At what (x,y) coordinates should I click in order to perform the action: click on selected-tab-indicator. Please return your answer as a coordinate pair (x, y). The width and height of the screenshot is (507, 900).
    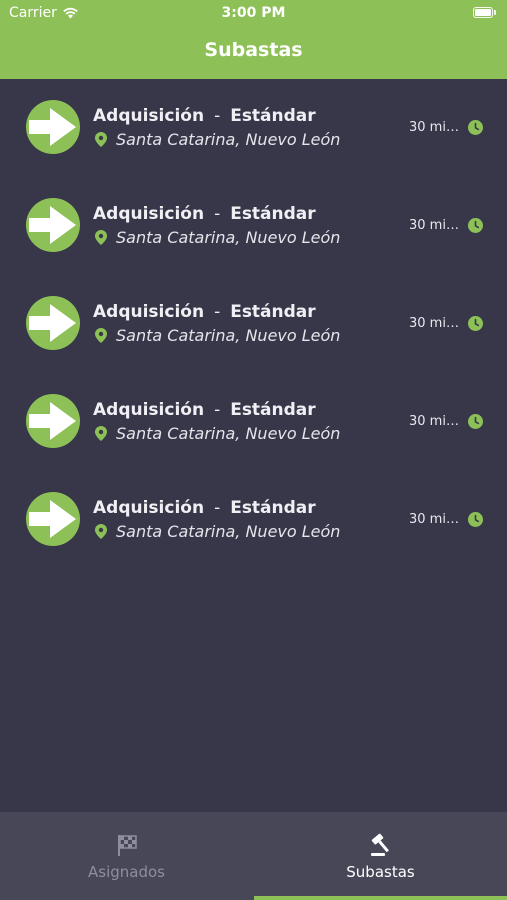
    Looking at the image, I should click on (380, 898).